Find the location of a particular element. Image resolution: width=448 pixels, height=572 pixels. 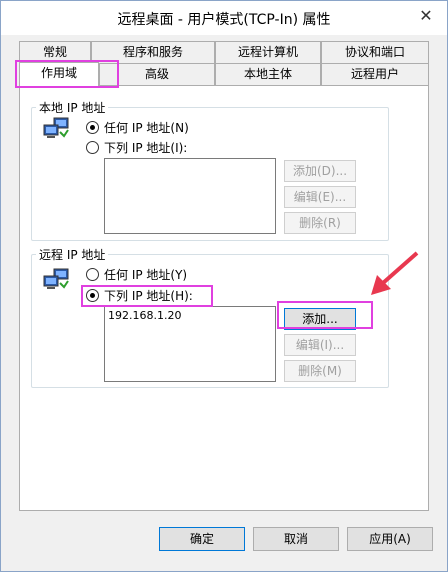

local-any-ip-label: 任何 IP 地址(N) is located at coordinates (146, 127).